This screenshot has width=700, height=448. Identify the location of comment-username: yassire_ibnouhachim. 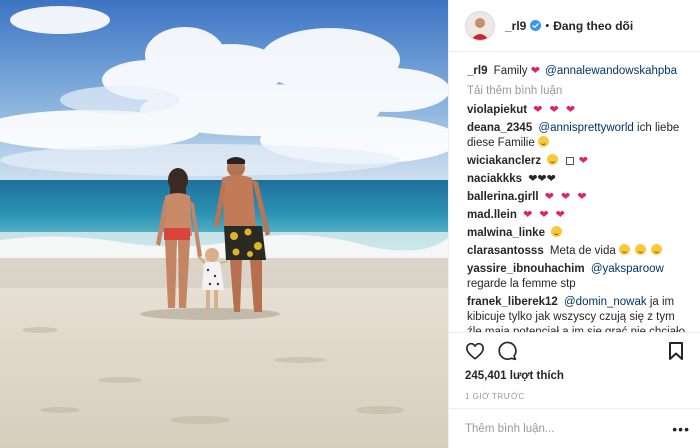
(526, 269).